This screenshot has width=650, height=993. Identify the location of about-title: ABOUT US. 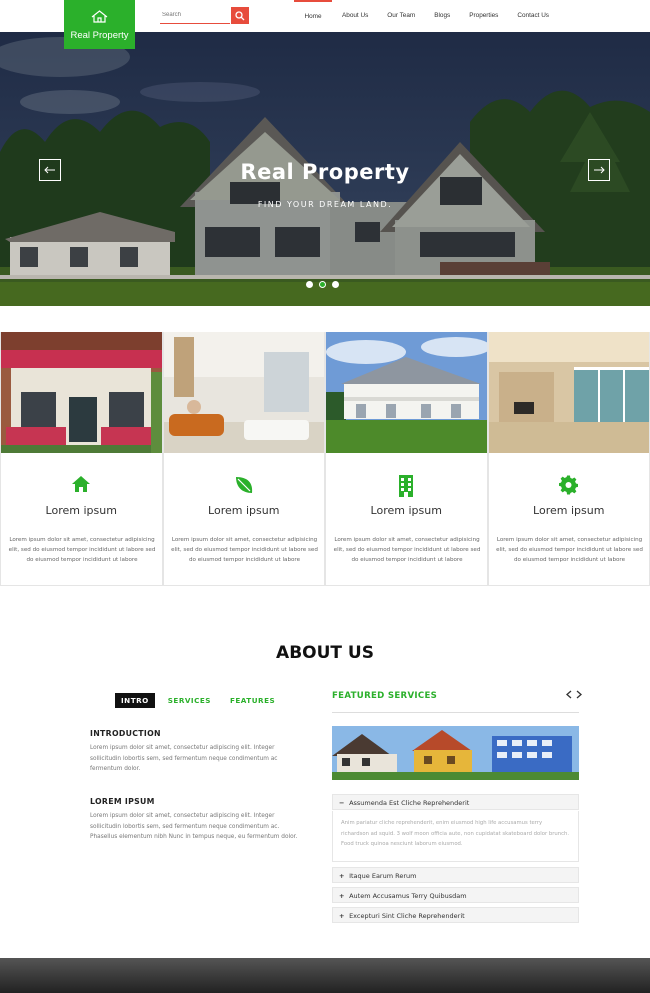
(325, 653).